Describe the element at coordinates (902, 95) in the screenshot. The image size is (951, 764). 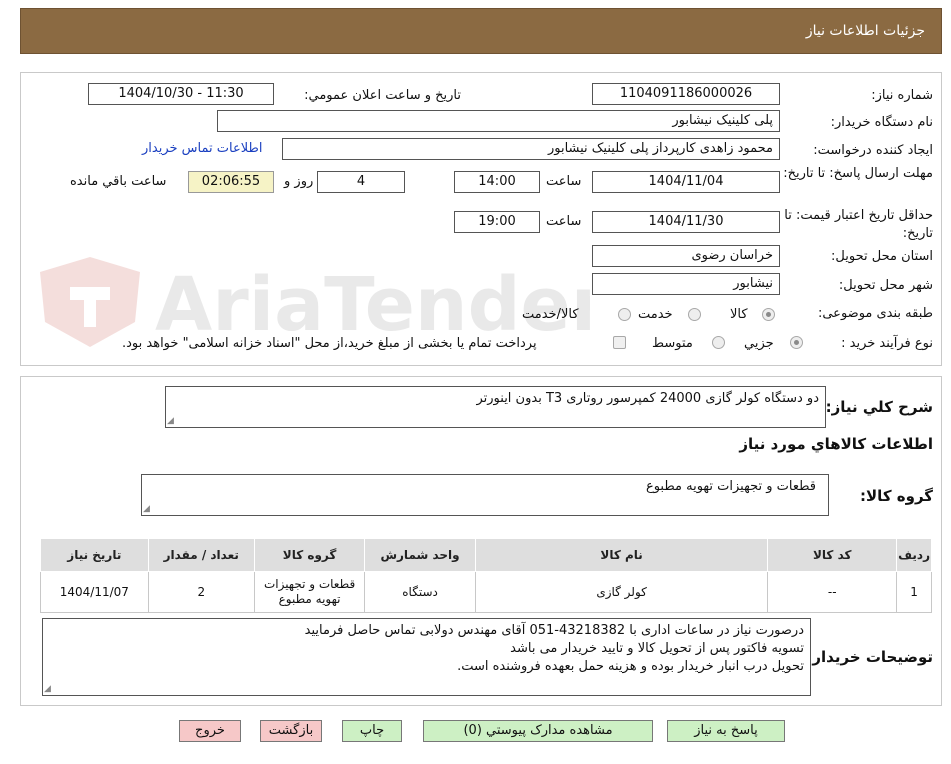
I see `need-number-label: شماره نیاز:` at that location.